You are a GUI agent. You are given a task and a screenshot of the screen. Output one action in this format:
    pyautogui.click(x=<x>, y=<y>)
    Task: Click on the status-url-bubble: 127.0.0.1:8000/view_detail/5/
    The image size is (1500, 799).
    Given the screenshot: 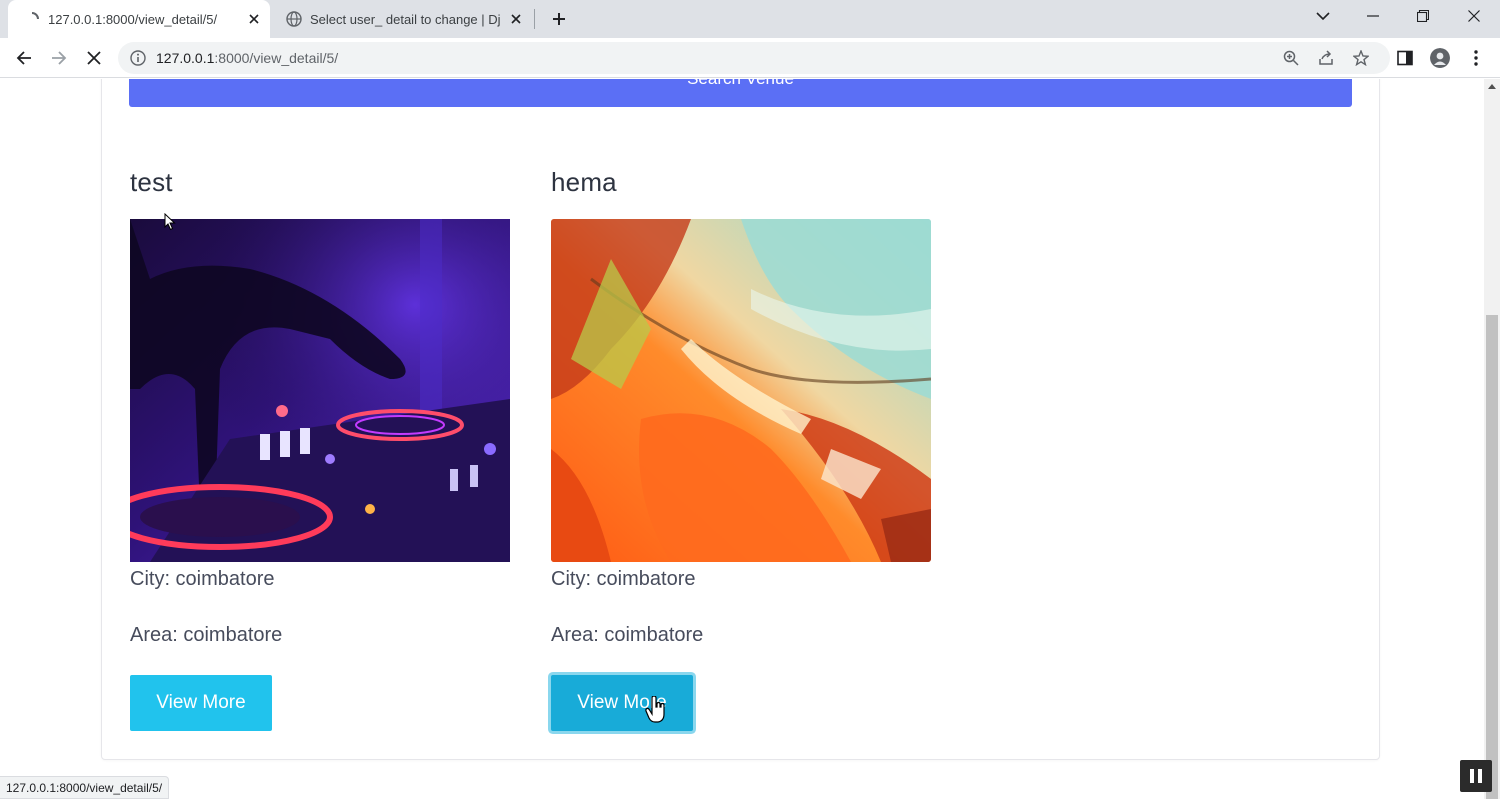 What is the action you would take?
    pyautogui.click(x=85, y=787)
    